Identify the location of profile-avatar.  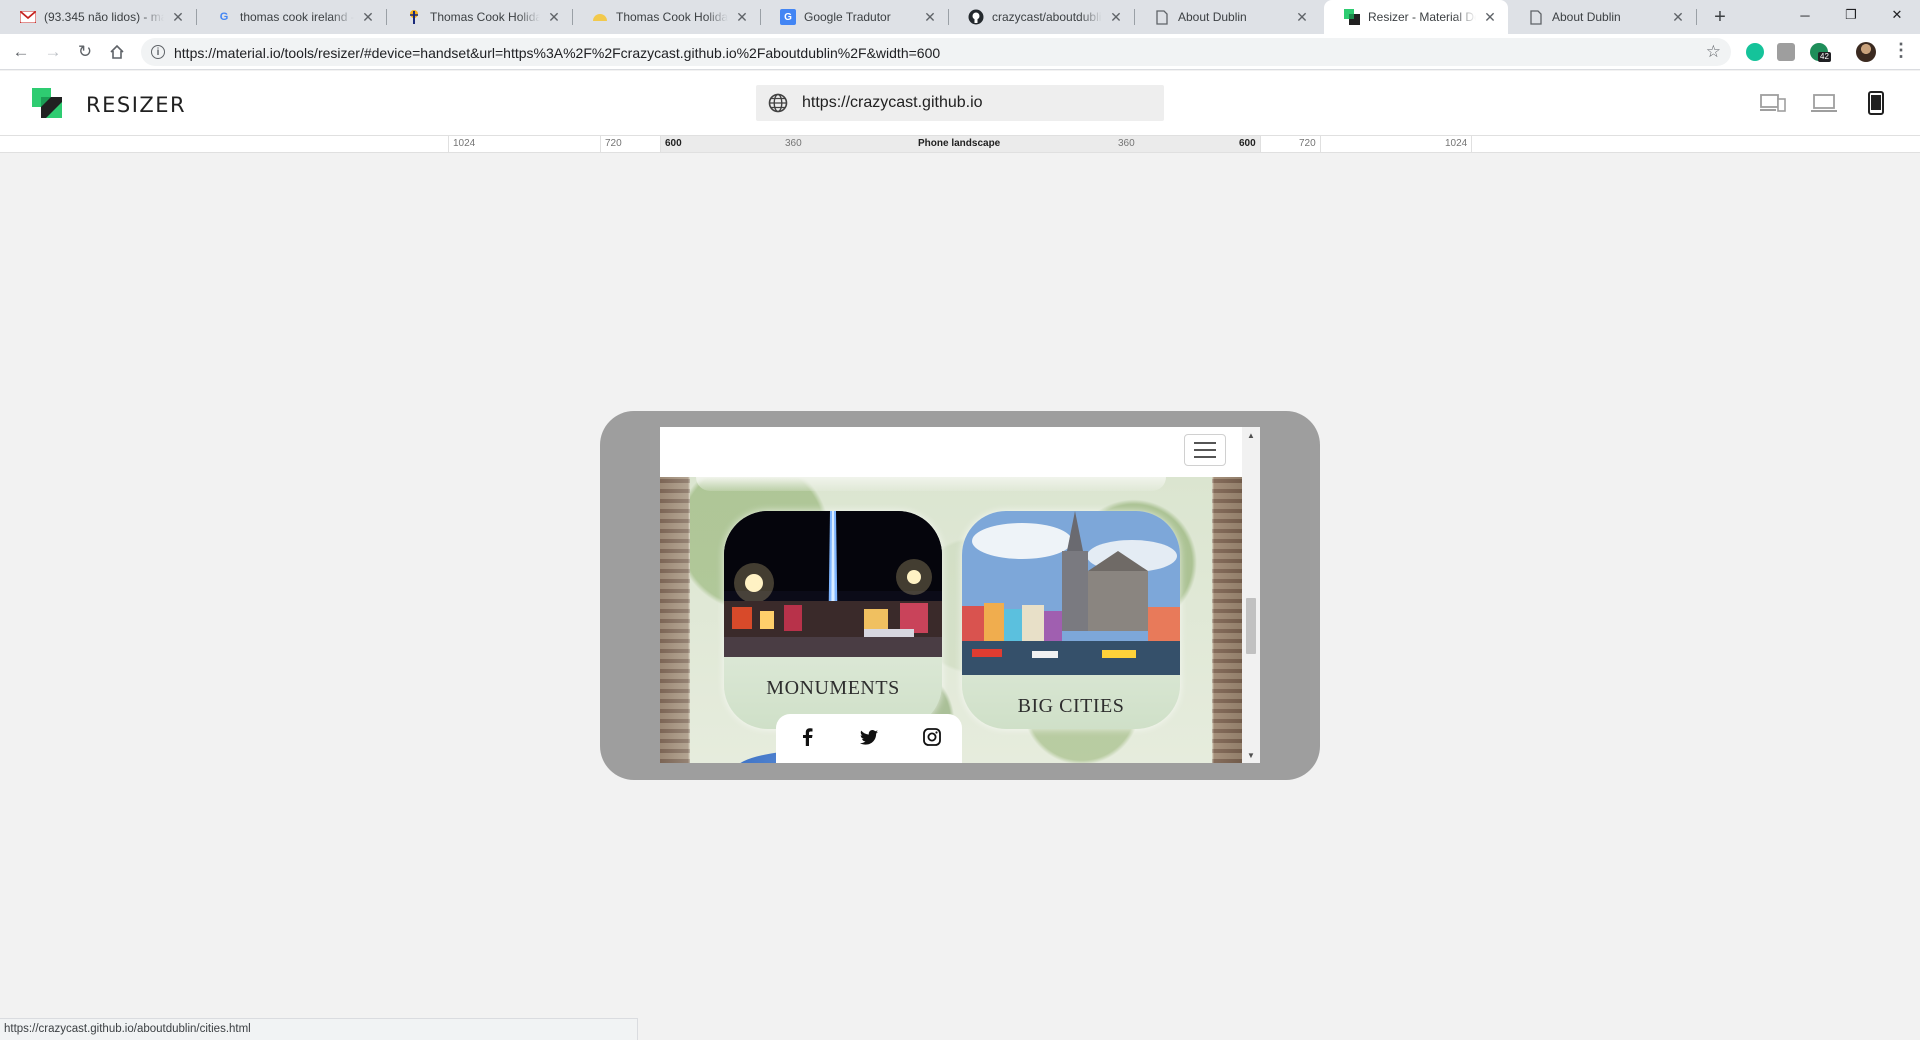
(1866, 52).